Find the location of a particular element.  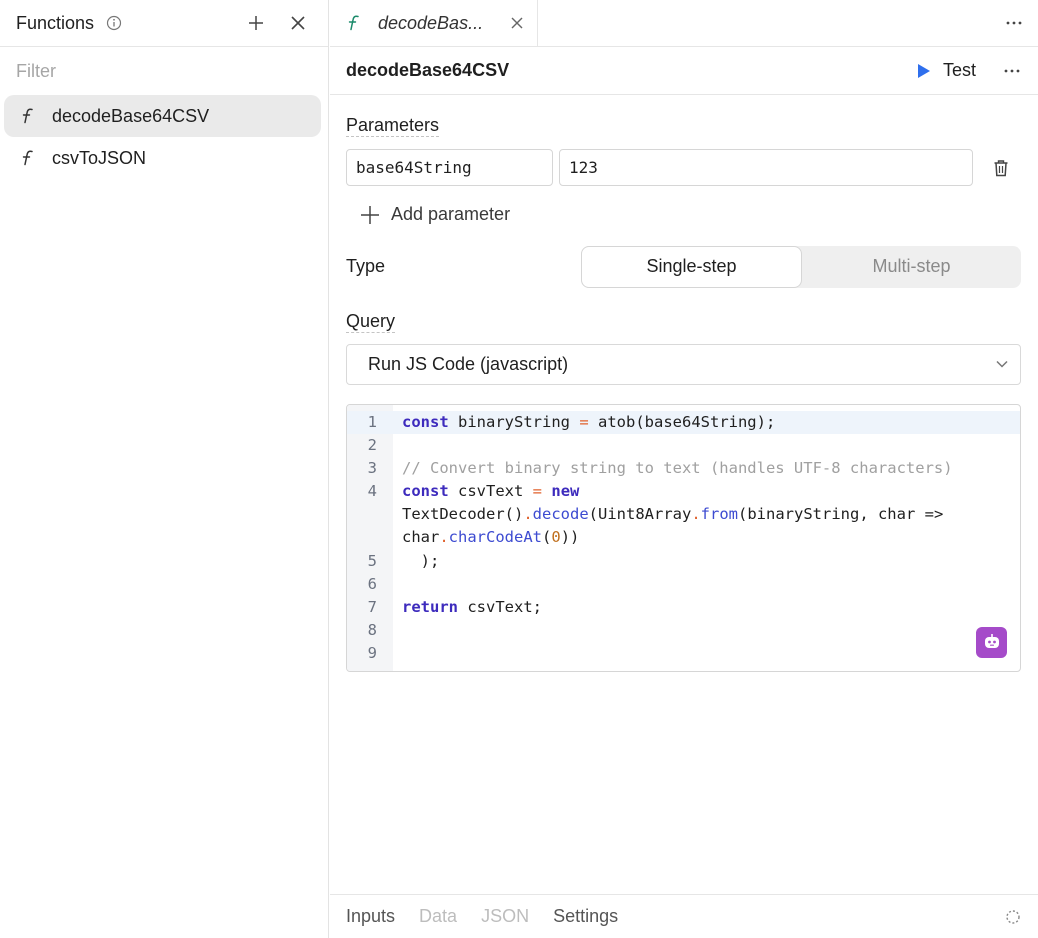

filter-input is located at coordinates (164, 71).